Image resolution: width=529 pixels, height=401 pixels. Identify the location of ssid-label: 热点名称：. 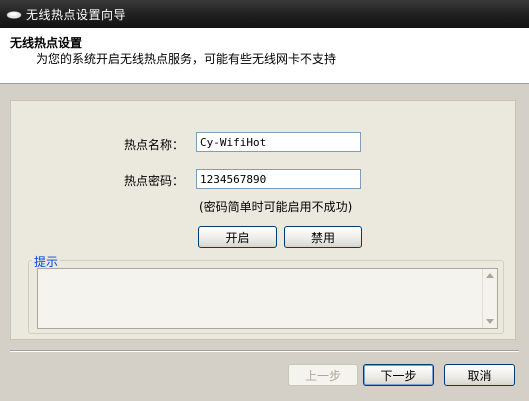
(154, 145).